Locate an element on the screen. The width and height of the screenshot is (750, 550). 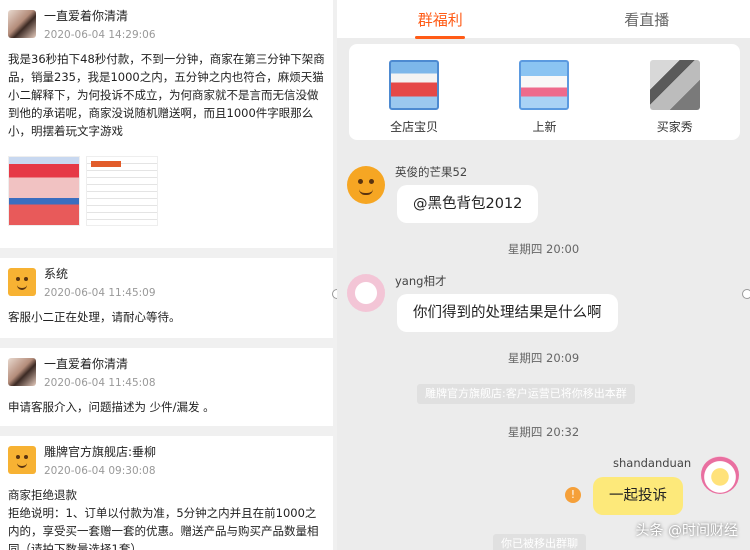
my-name: shandanduan is located at coordinates (652, 463).